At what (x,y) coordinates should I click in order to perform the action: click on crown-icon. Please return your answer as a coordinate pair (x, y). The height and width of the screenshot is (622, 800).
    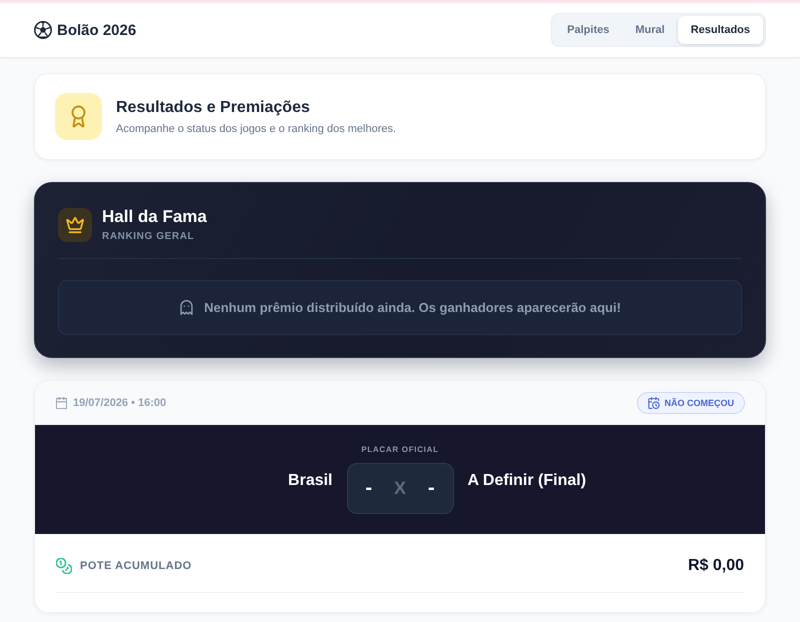
    Looking at the image, I should click on (75, 225).